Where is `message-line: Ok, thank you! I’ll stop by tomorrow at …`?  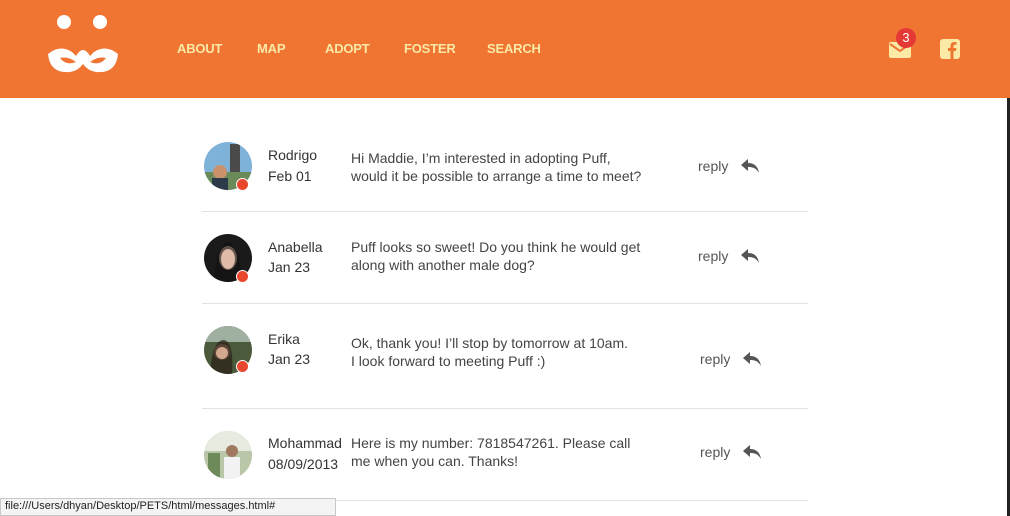 message-line: Ok, thank you! I’ll stop by tomorrow at … is located at coordinates (490, 343).